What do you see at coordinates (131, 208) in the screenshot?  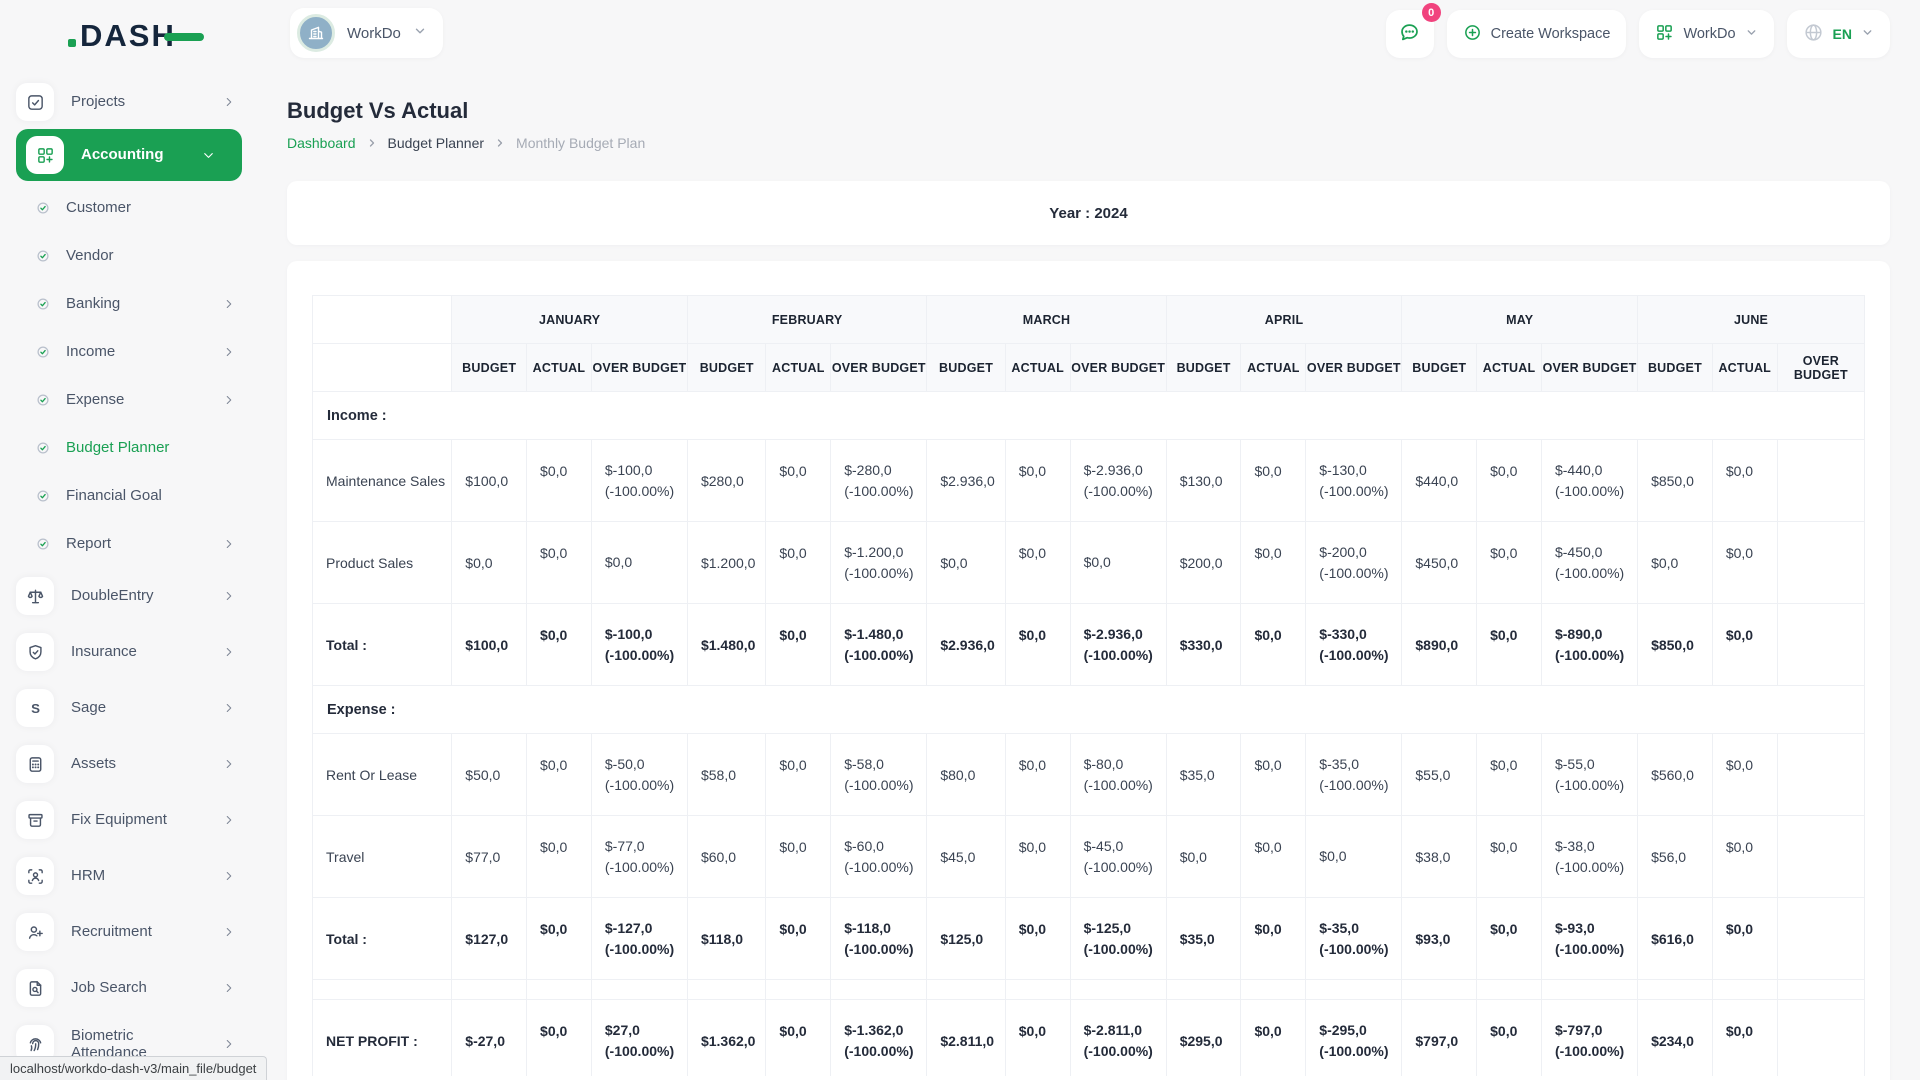 I see `sidebar-item-customer: Customer` at bounding box center [131, 208].